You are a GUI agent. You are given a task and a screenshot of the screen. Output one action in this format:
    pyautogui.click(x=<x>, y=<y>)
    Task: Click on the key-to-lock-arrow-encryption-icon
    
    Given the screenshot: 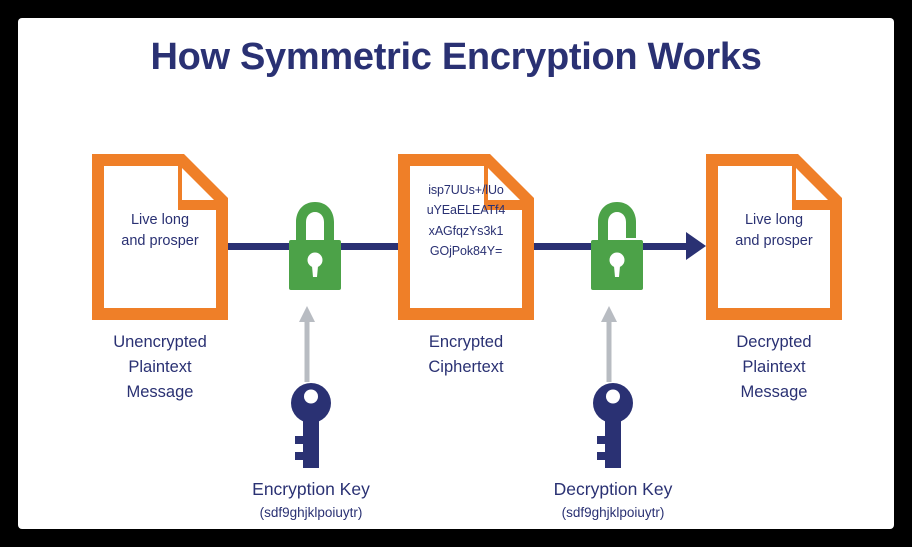 What is the action you would take?
    pyautogui.click(x=307, y=344)
    